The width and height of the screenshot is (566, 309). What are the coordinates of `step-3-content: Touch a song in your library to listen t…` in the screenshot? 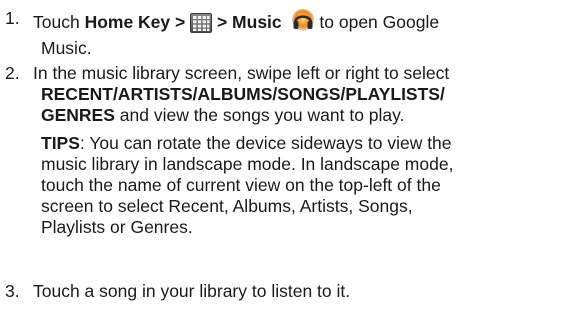 It's located at (298, 291).